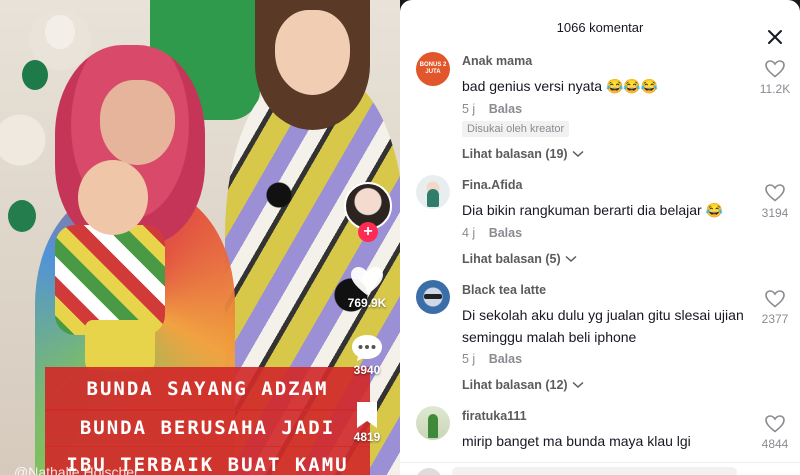  What do you see at coordinates (560, 86) in the screenshot?
I see `comment-text: bad genius versi nyata 😂😂😂` at bounding box center [560, 86].